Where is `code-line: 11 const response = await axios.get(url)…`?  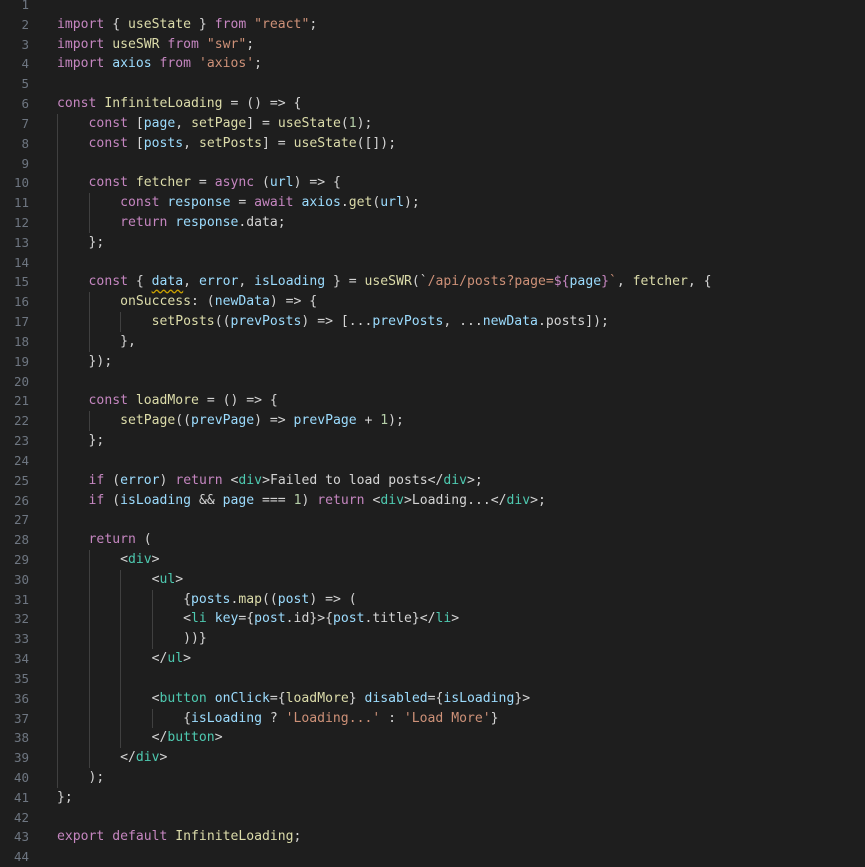 code-line: 11 const response = await axios.get(url)… is located at coordinates (432, 203).